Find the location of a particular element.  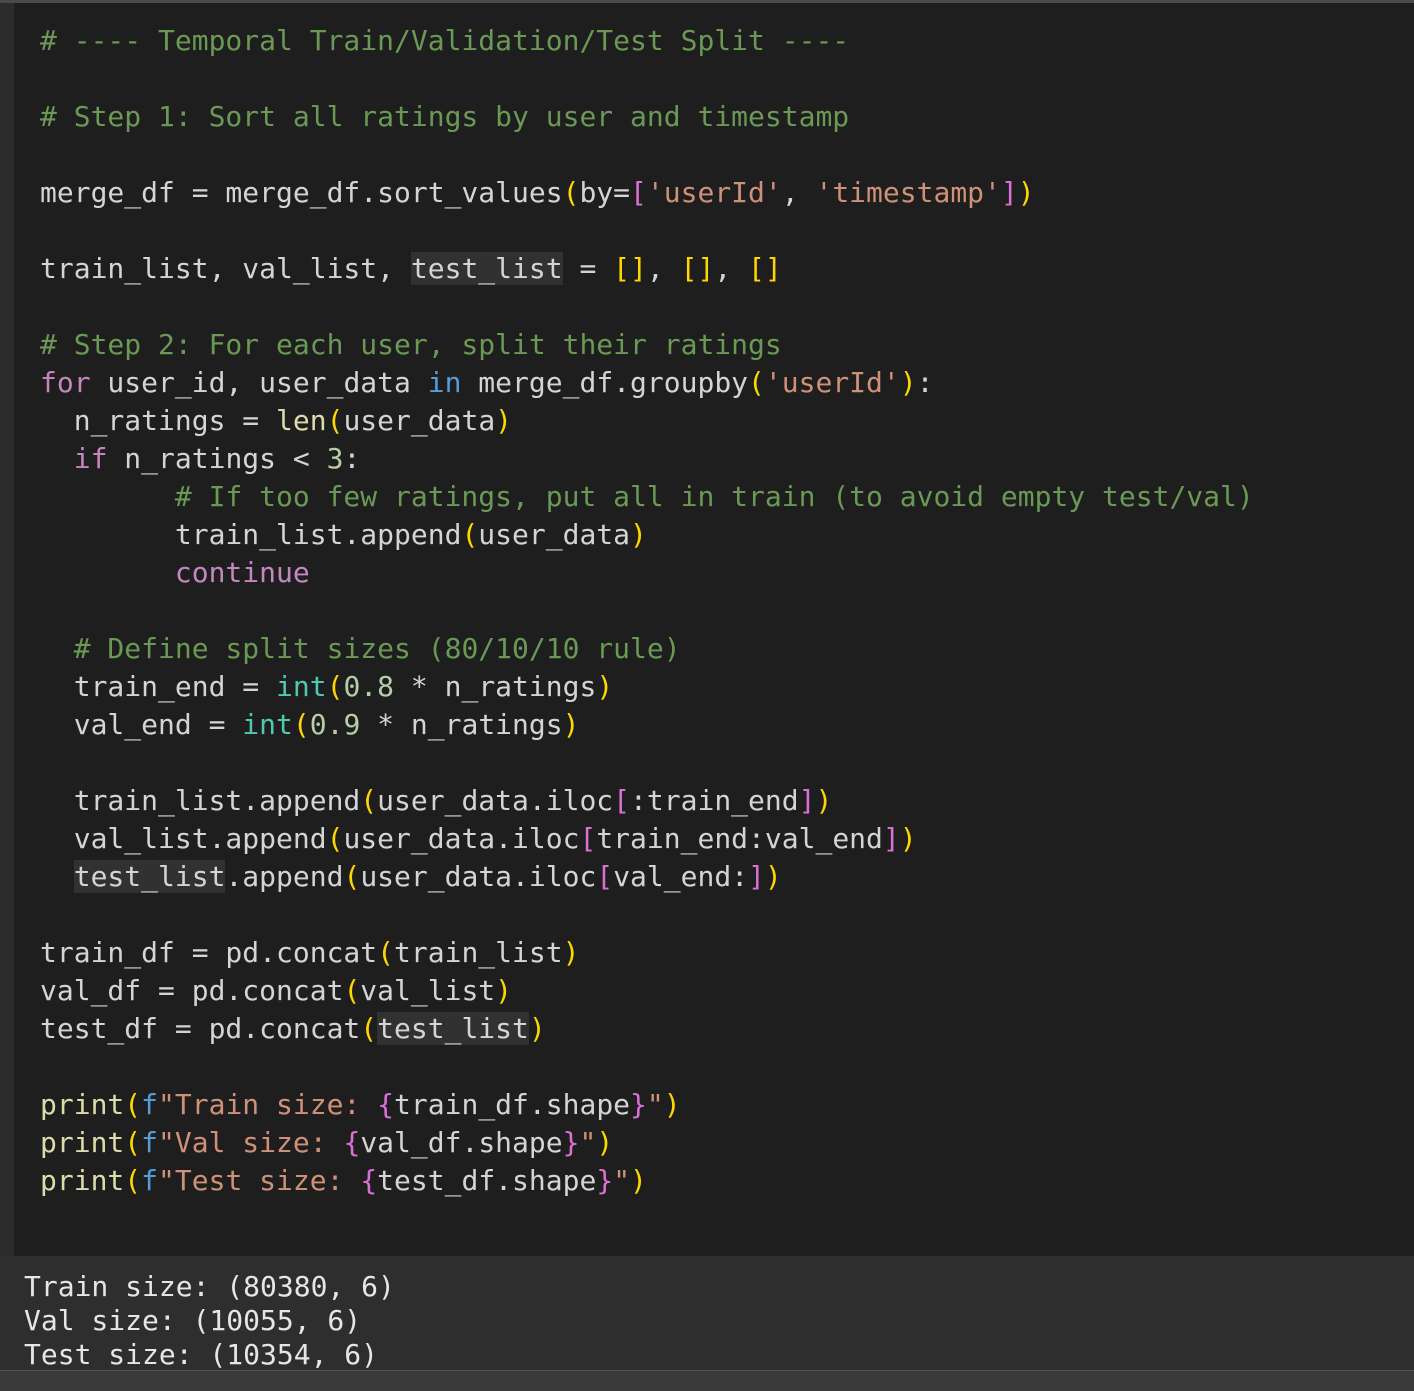

code-token: continue is located at coordinates (242, 572).